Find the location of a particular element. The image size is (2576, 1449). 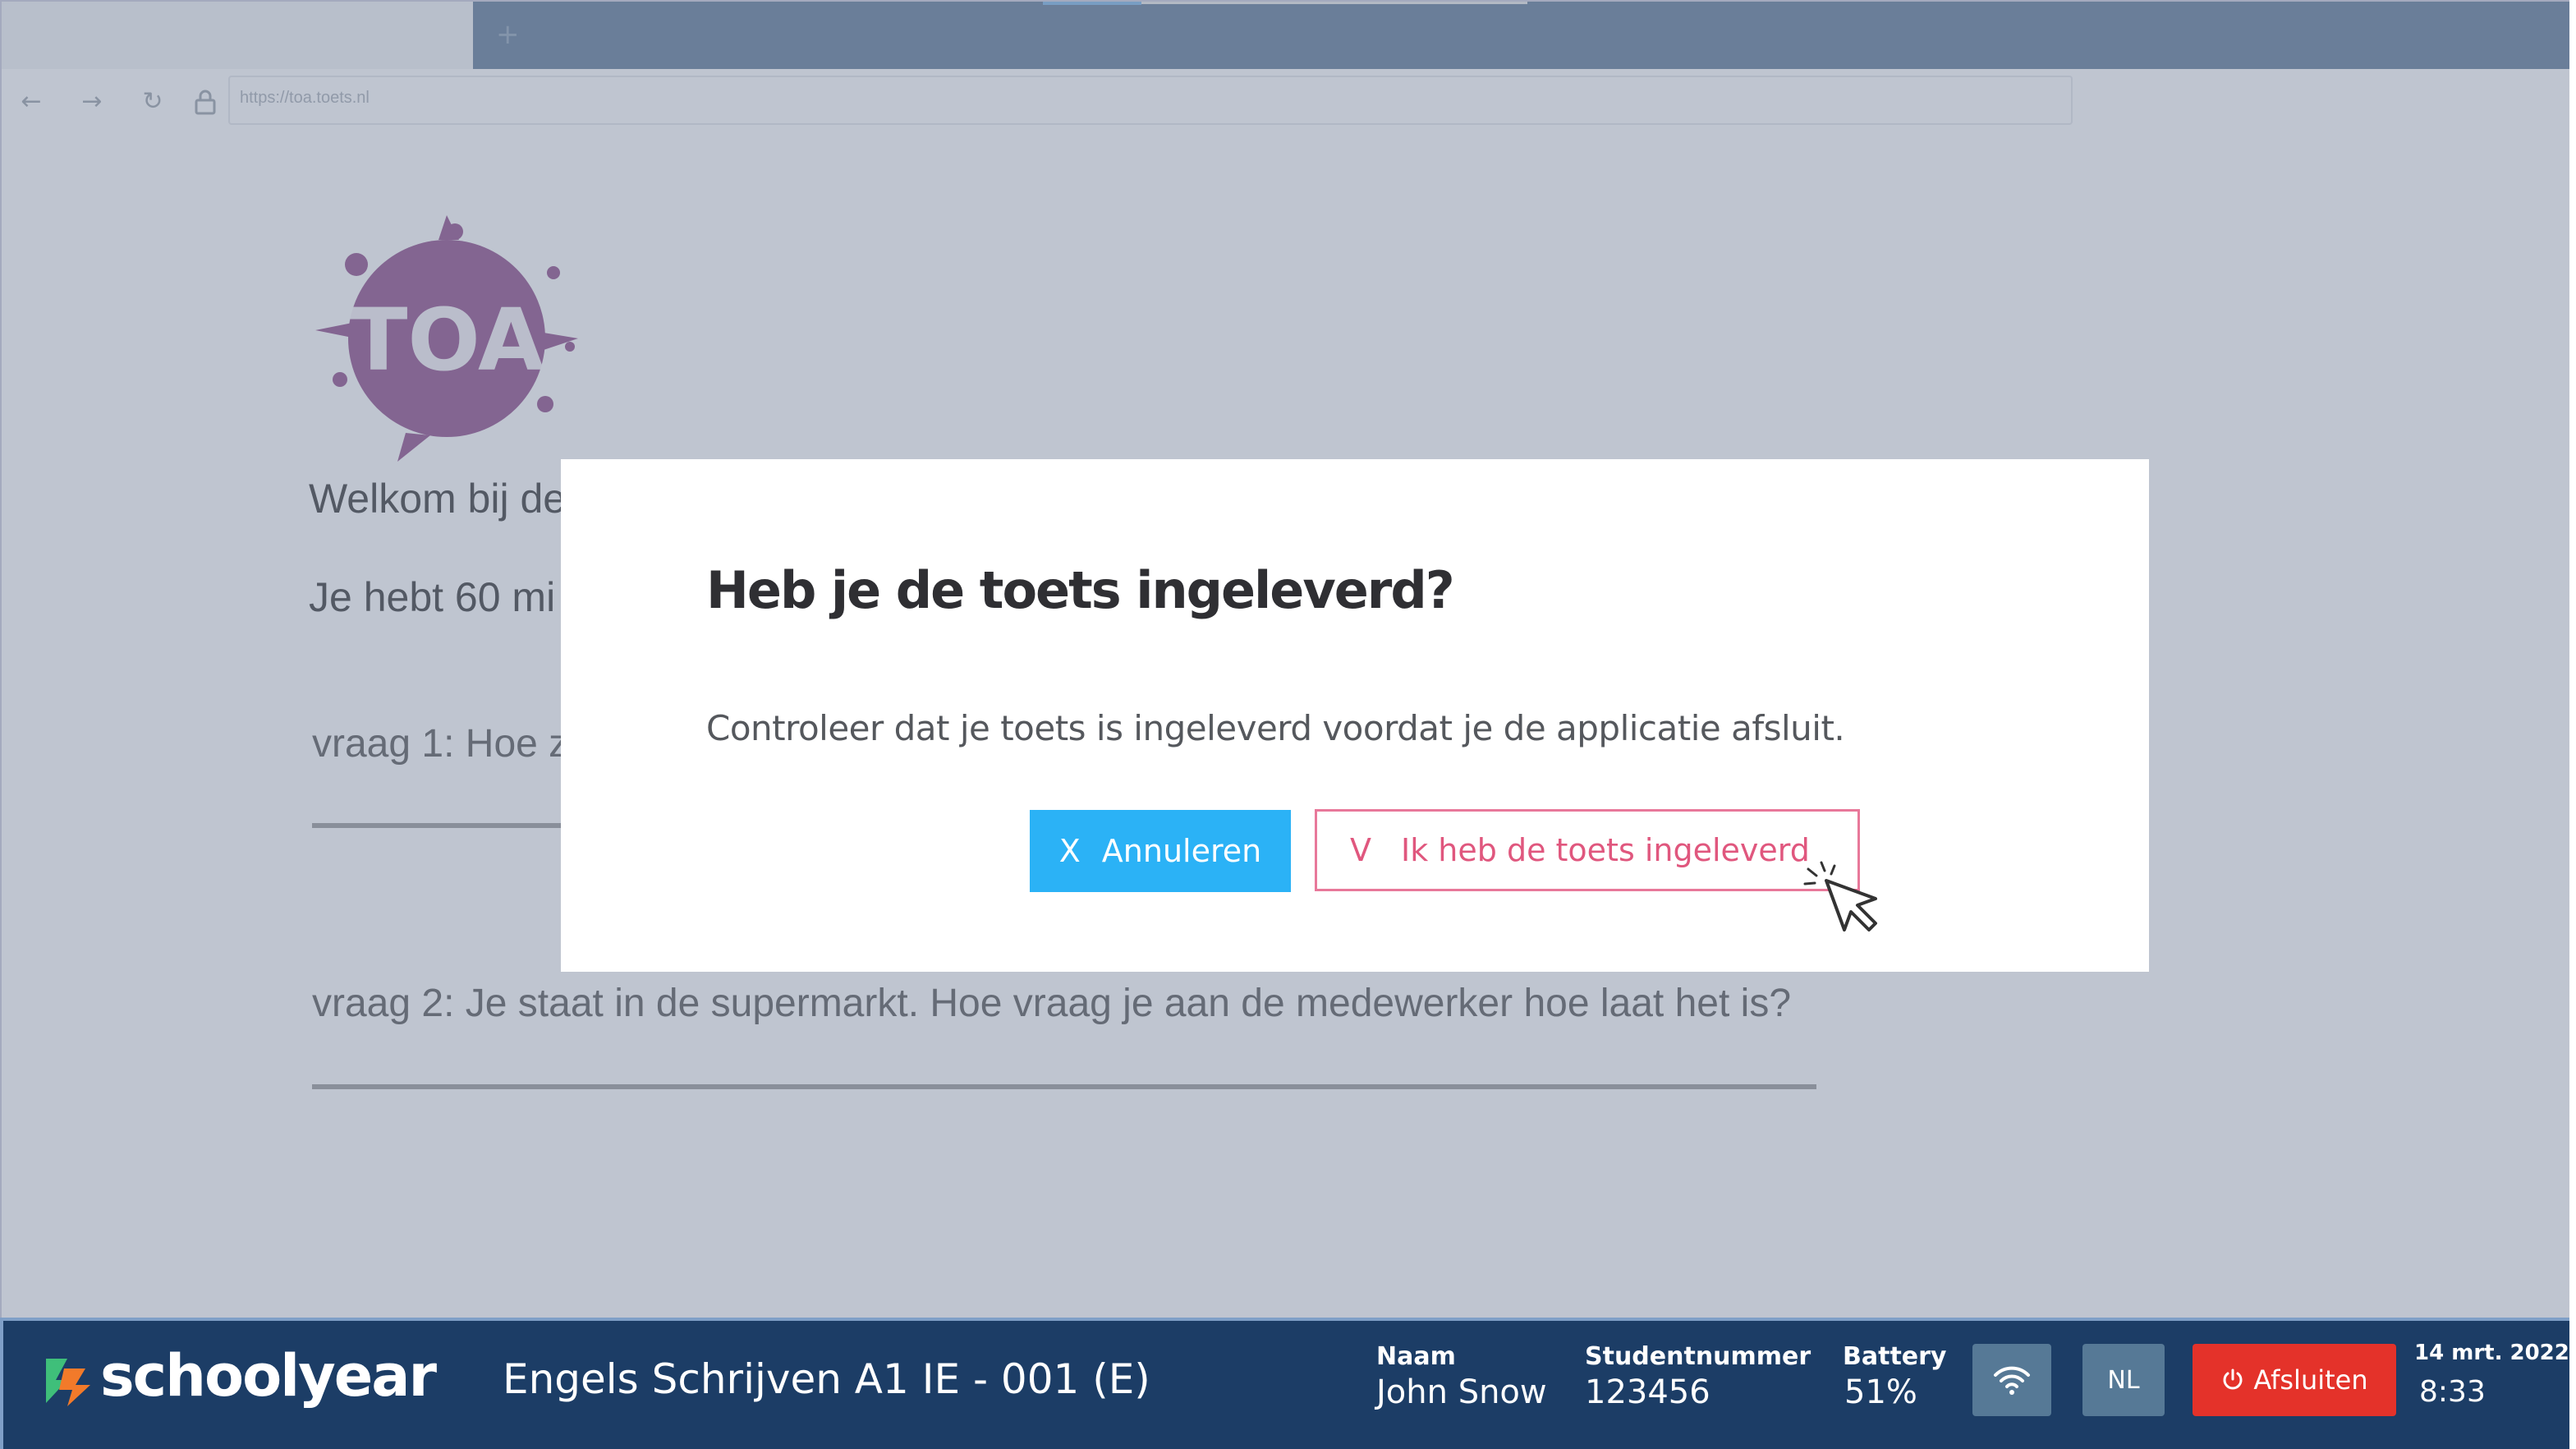

confirm-submitted-button: V Ik heb de toets ingeleverd is located at coordinates (1587, 850).